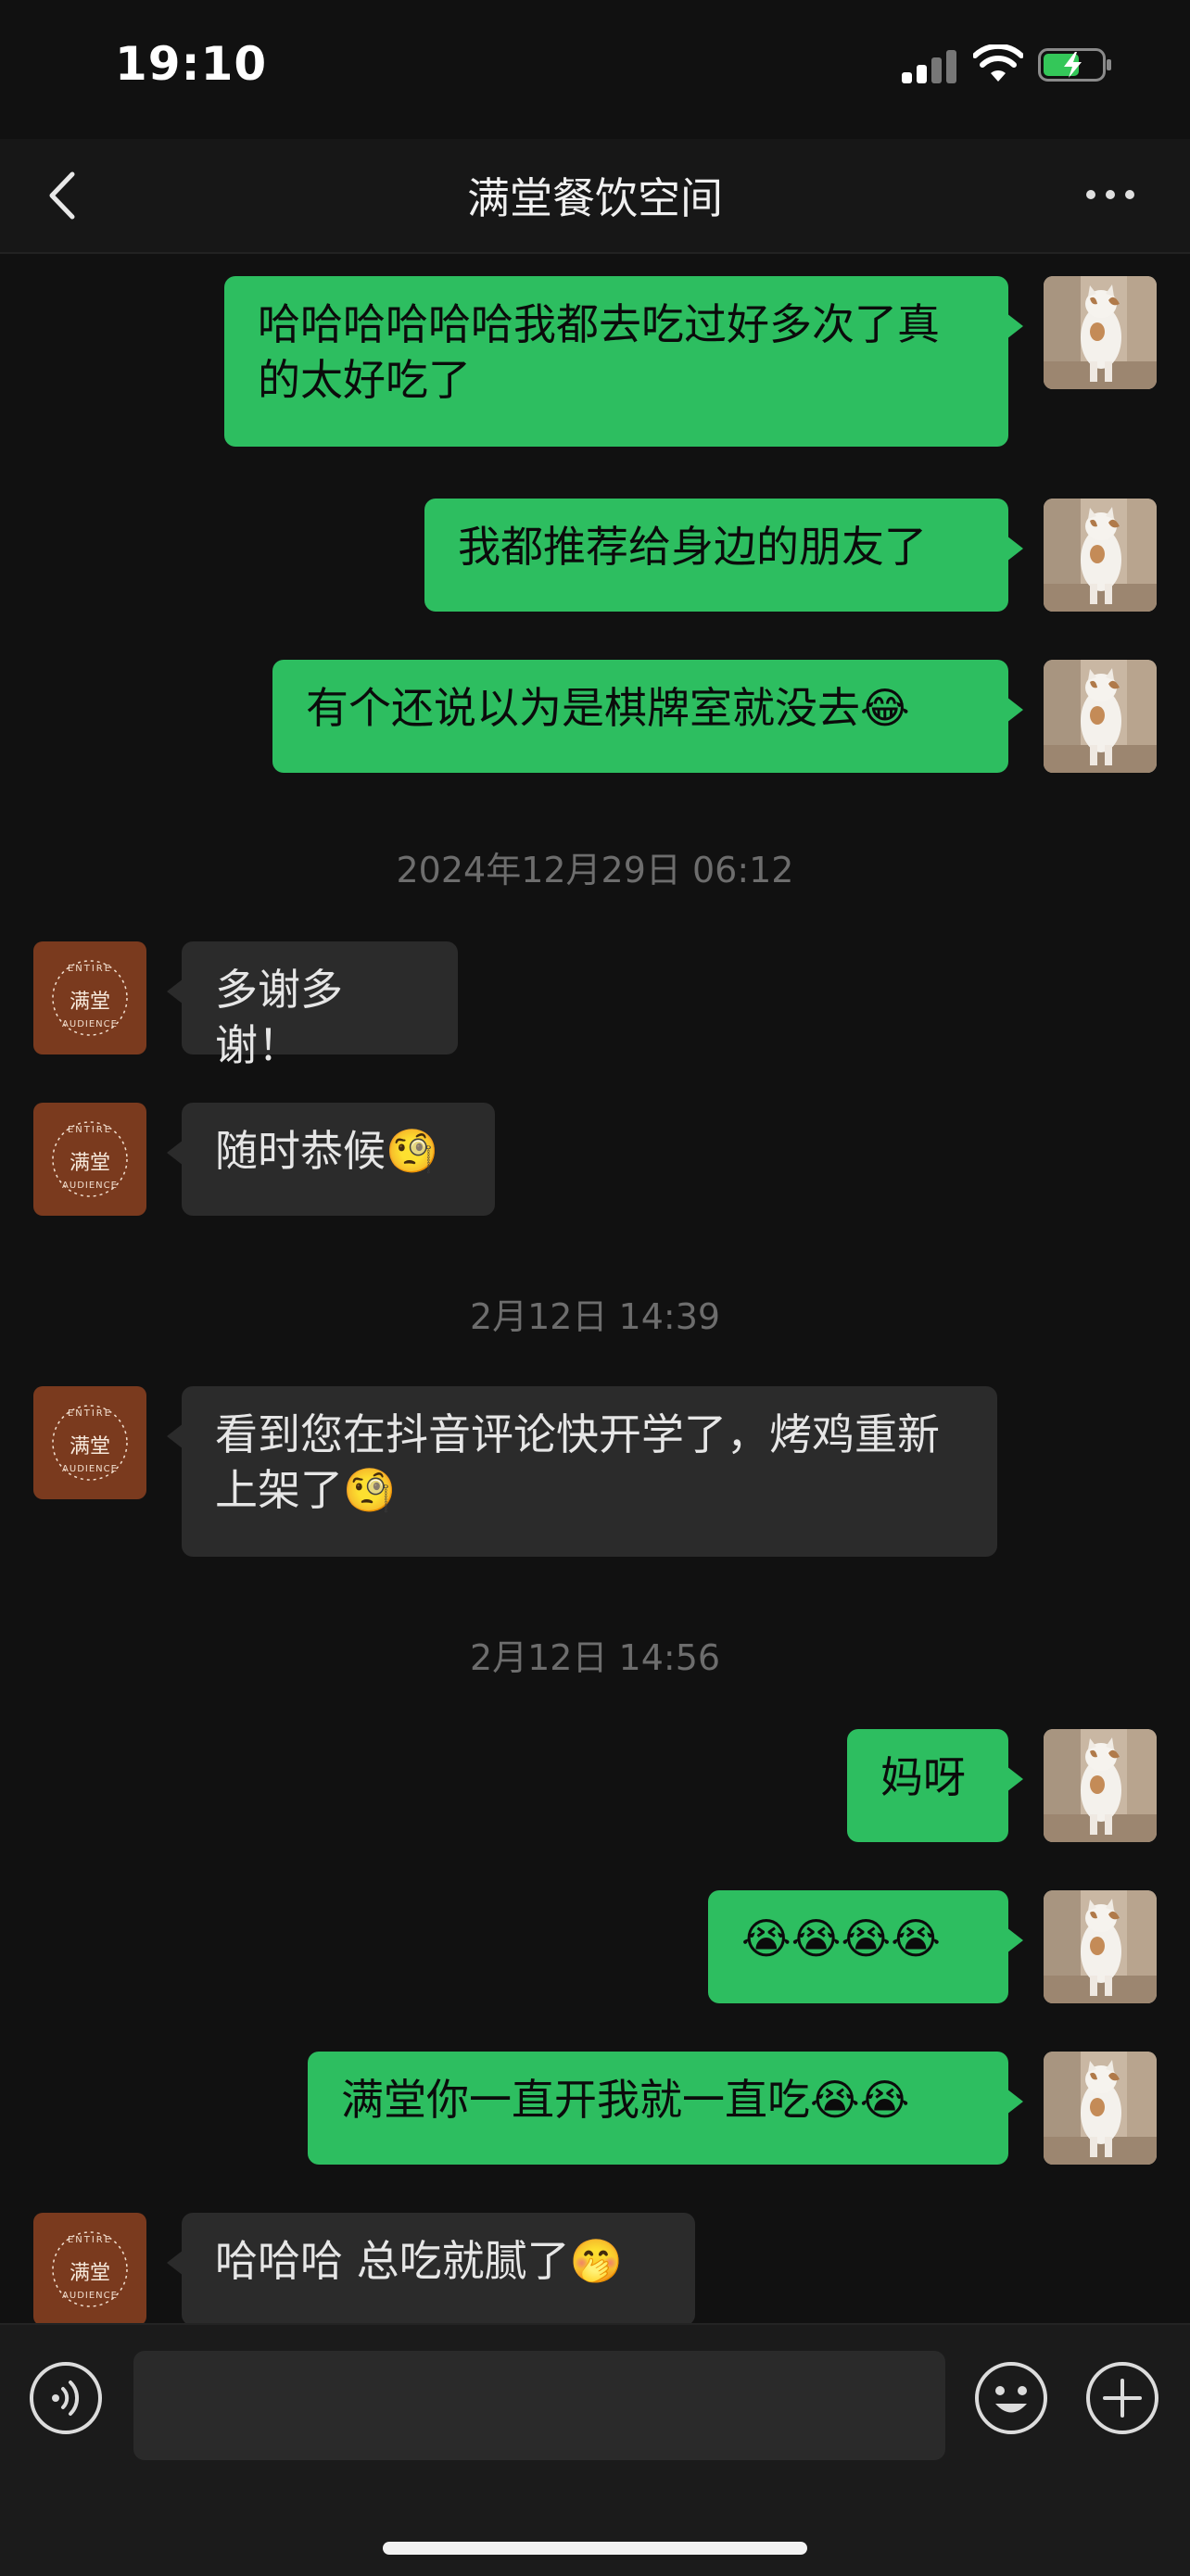 The width and height of the screenshot is (1190, 2576). I want to click on message-bubble-sent: 有个还说以为是棋牌室就没去😂, so click(647, 717).